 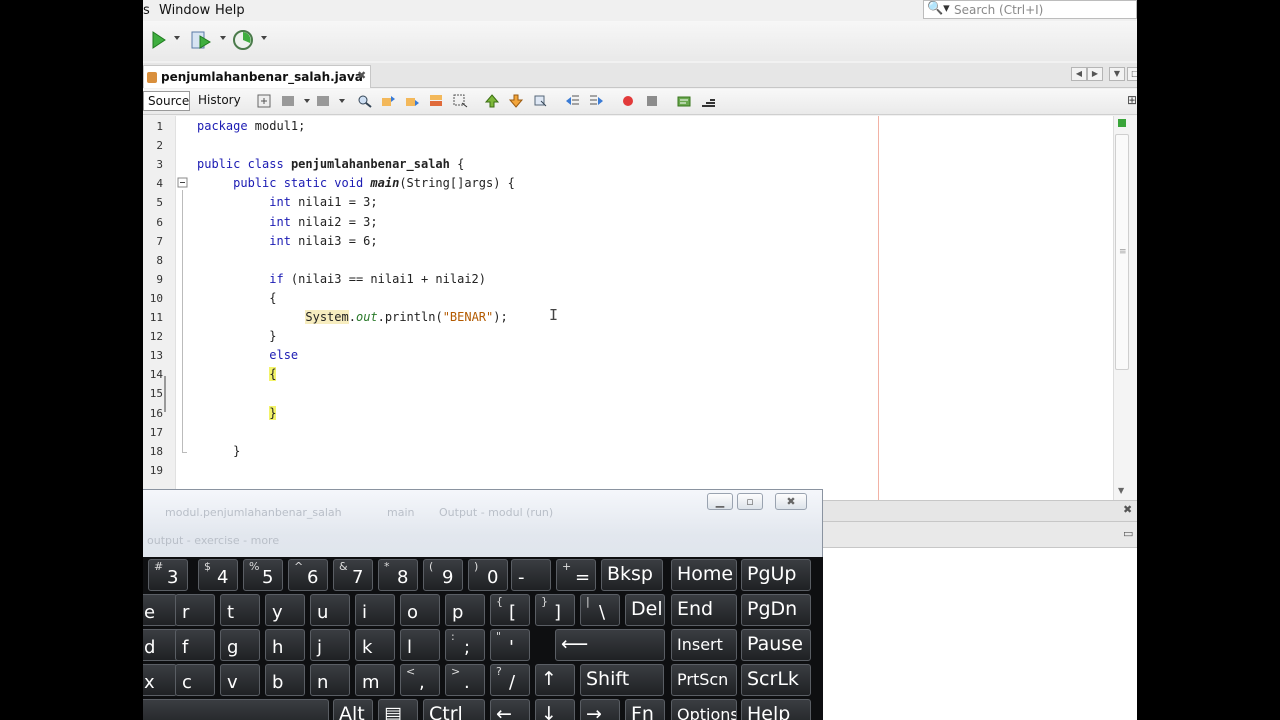 I want to click on split-editor-icon: ⊞, so click(x=1132, y=100).